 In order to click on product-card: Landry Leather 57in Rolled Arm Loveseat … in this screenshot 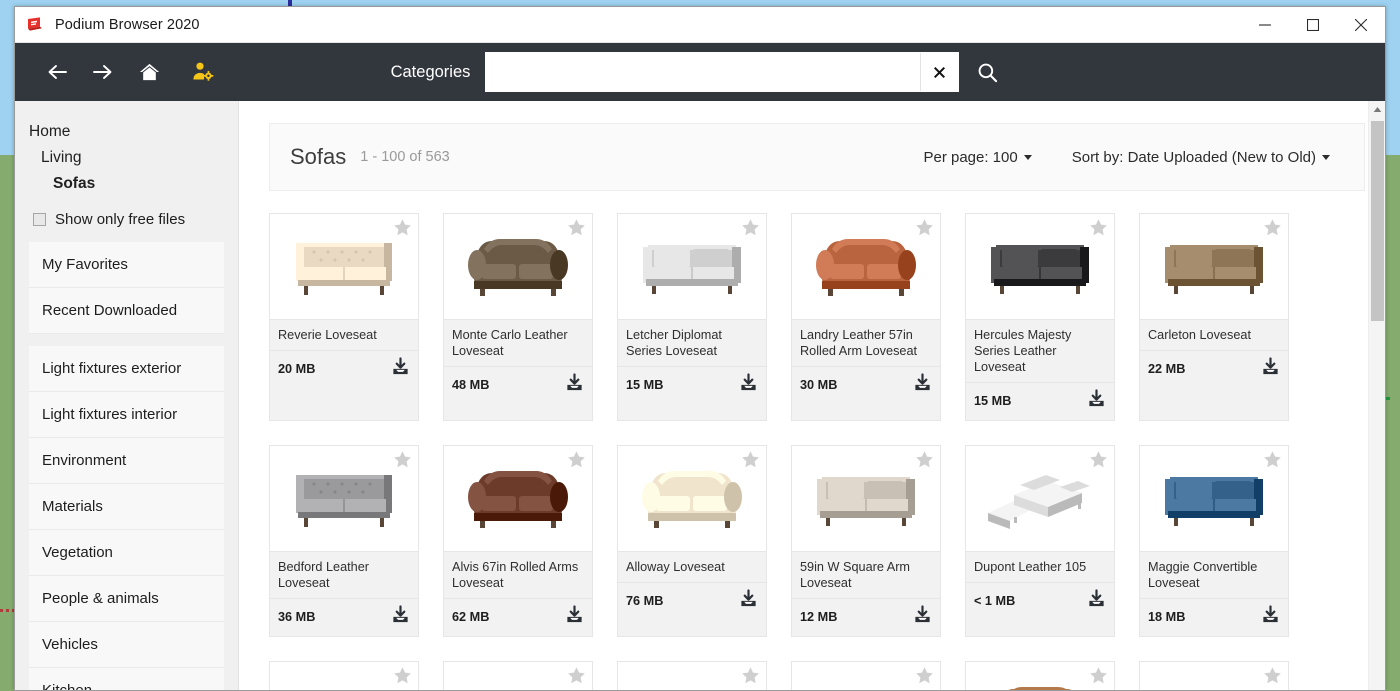, I will do `click(866, 317)`.